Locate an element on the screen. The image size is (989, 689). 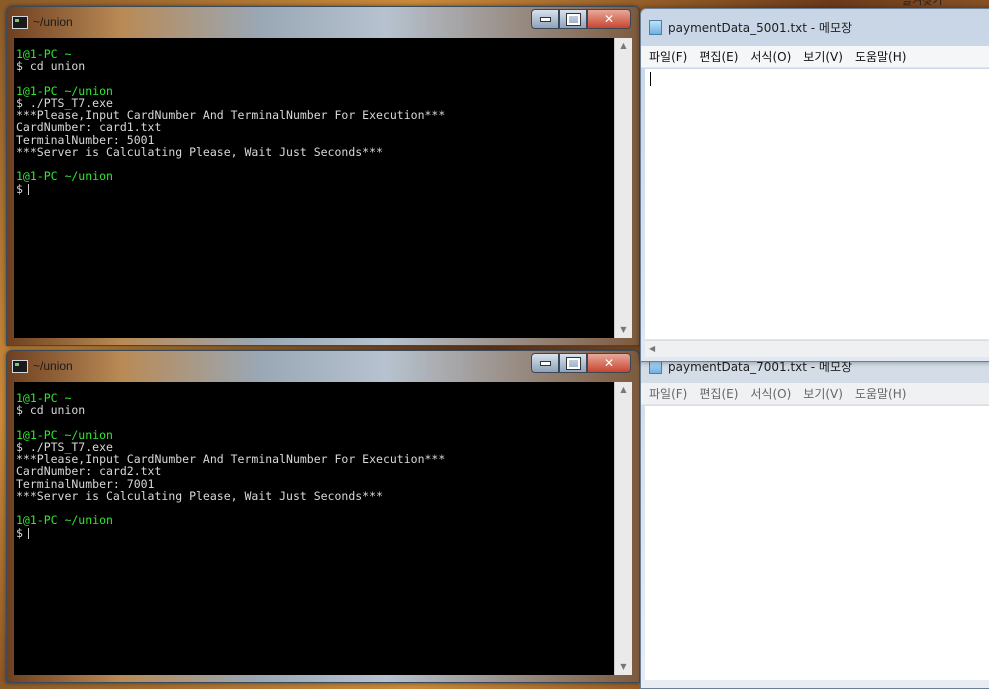
title-bar: paymentData_5001.txt - 메모장 is located at coordinates (750, 27).